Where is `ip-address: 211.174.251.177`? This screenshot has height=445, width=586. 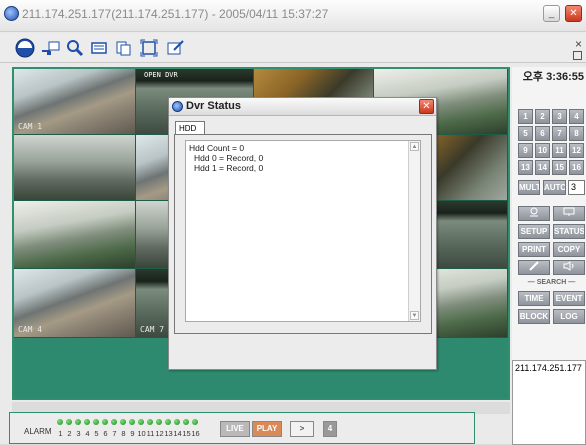 ip-address: 211.174.251.177 is located at coordinates (548, 368).